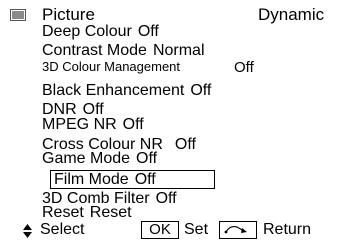  What do you see at coordinates (86, 158) in the screenshot?
I see `menu-item-label: Game Mode` at bounding box center [86, 158].